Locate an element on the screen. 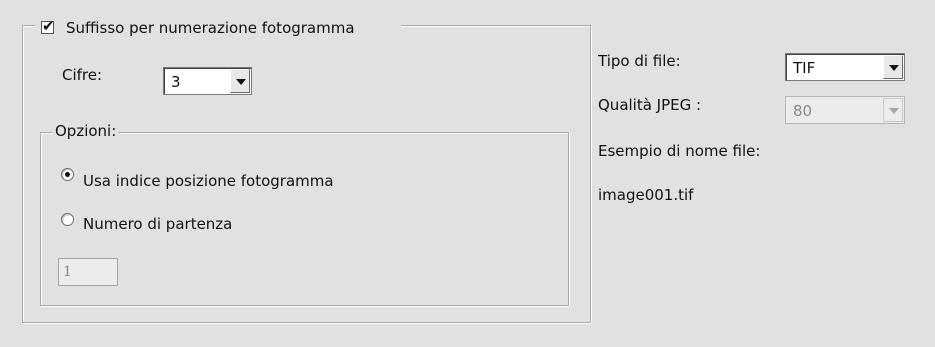 The height and width of the screenshot is (347, 935). options-legend: Opzioni: is located at coordinates (86, 131).